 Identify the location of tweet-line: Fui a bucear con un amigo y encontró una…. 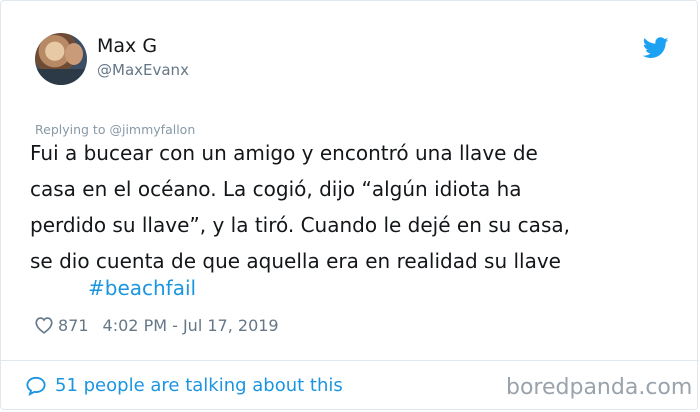
(284, 153).